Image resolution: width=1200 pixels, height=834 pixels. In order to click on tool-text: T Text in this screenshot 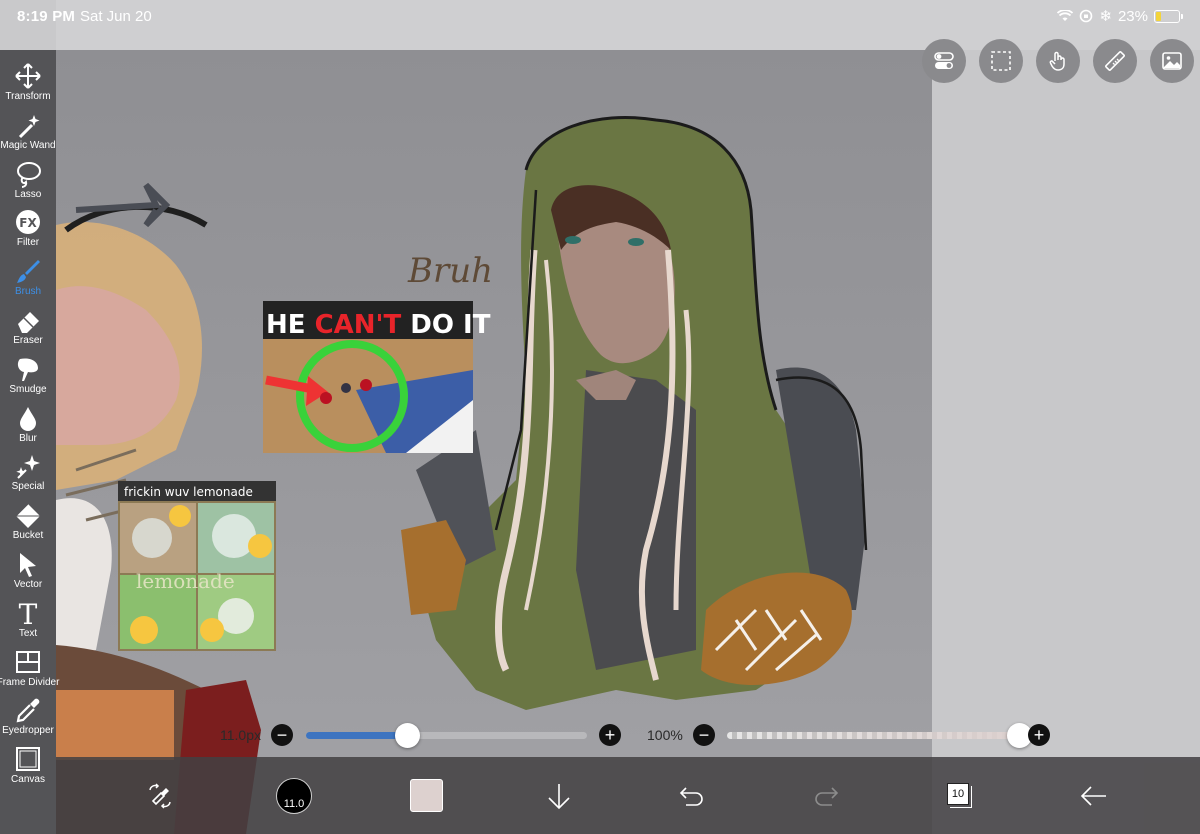, I will do `click(28, 620)`.